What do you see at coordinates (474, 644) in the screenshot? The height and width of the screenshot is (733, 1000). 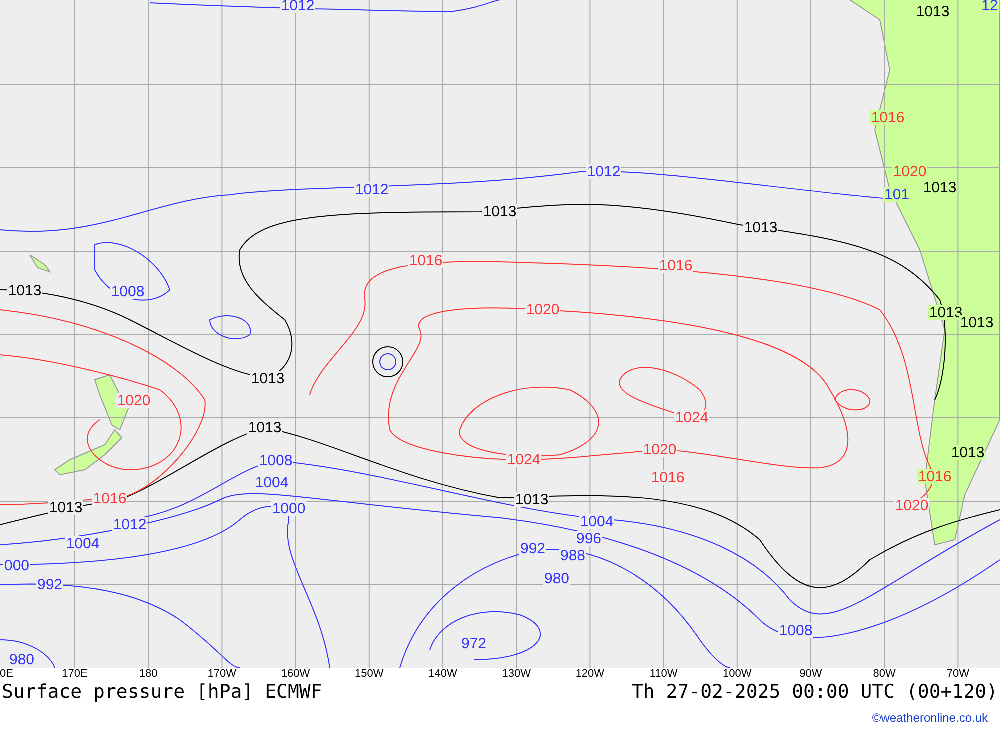 I see `isobar-label: 972` at bounding box center [474, 644].